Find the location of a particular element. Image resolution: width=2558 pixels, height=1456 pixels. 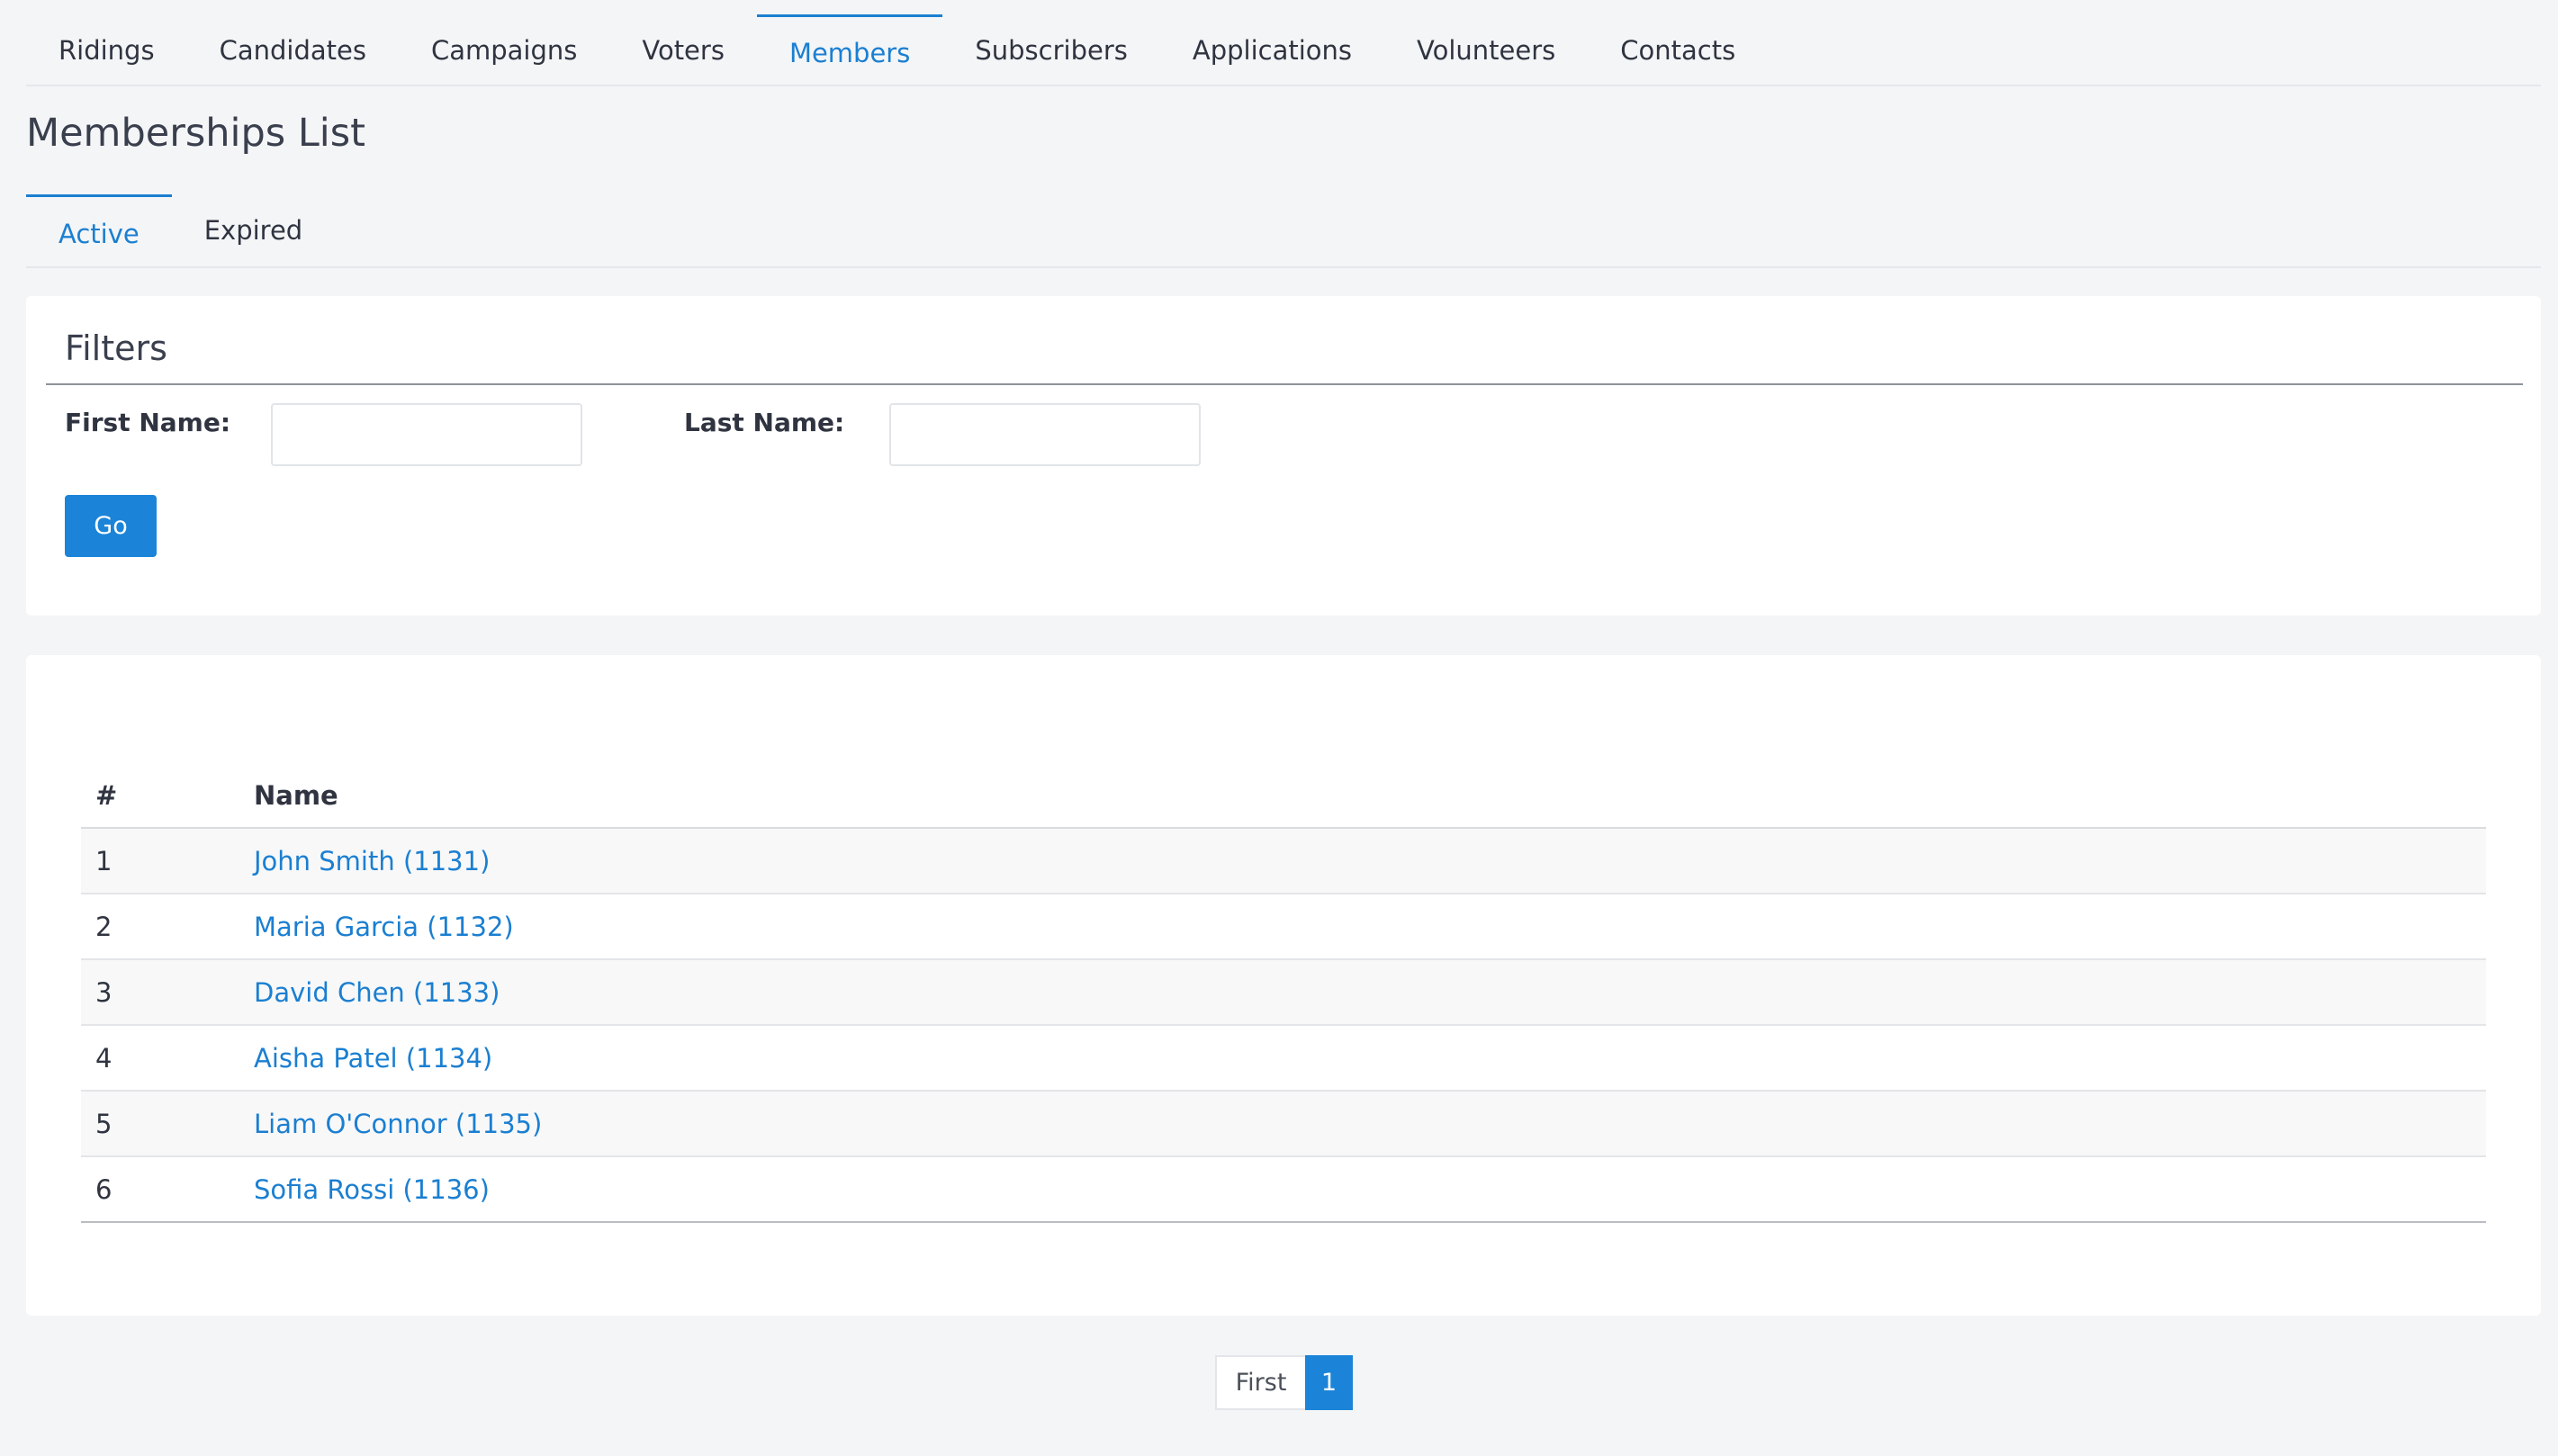

table-header-row: # Name is located at coordinates (1283, 796).